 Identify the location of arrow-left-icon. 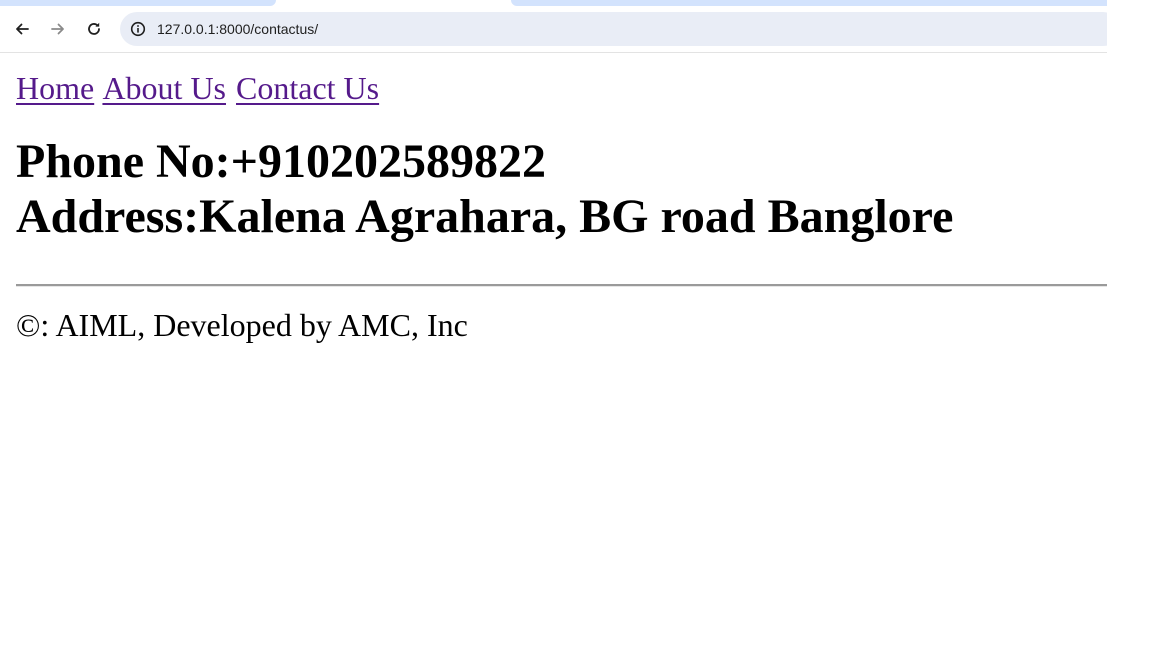
(22, 29).